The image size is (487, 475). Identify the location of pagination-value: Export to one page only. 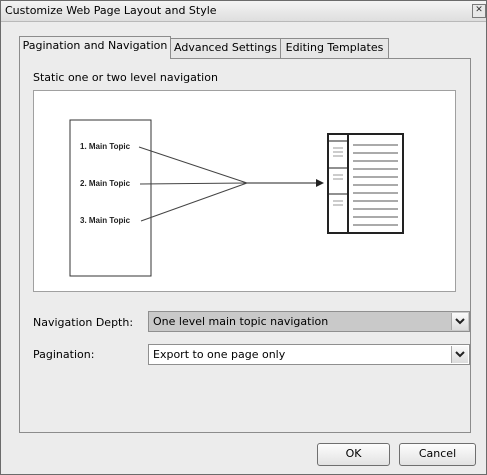
(219, 354).